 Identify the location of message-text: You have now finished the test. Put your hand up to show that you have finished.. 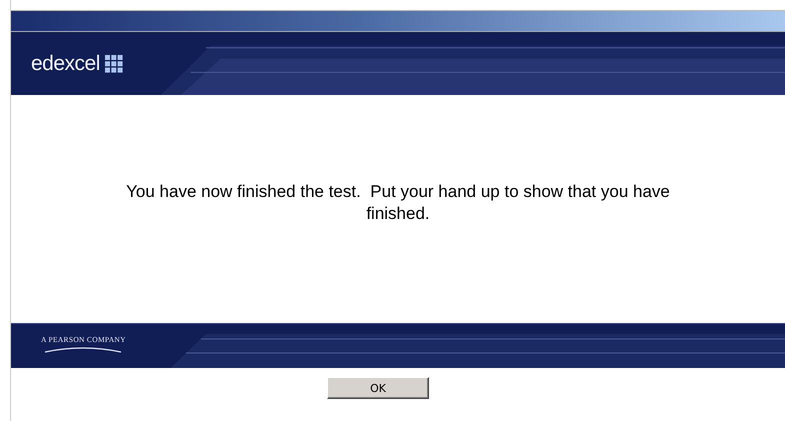
(398, 203).